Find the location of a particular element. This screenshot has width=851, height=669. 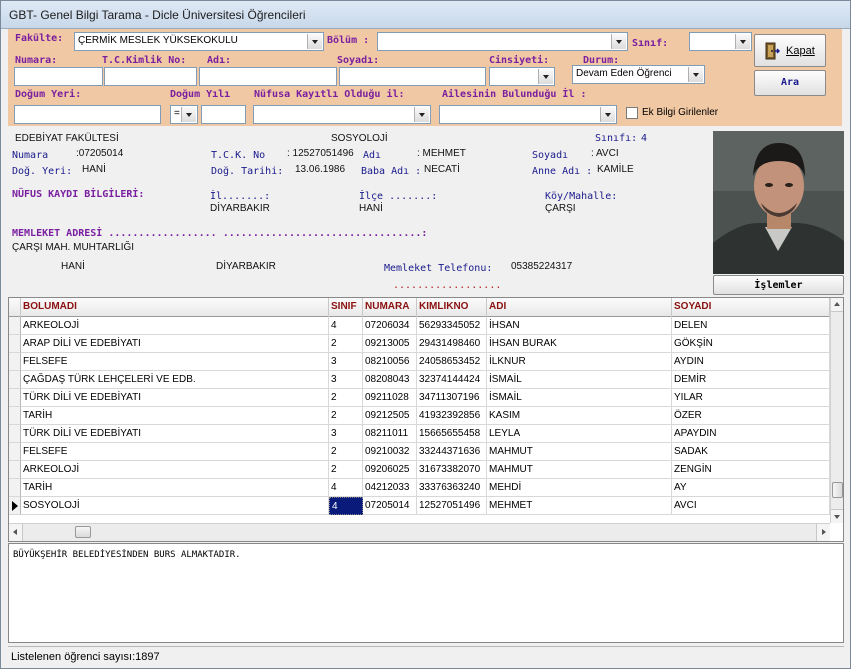

cell-soyadi: AVCI is located at coordinates (751, 506).